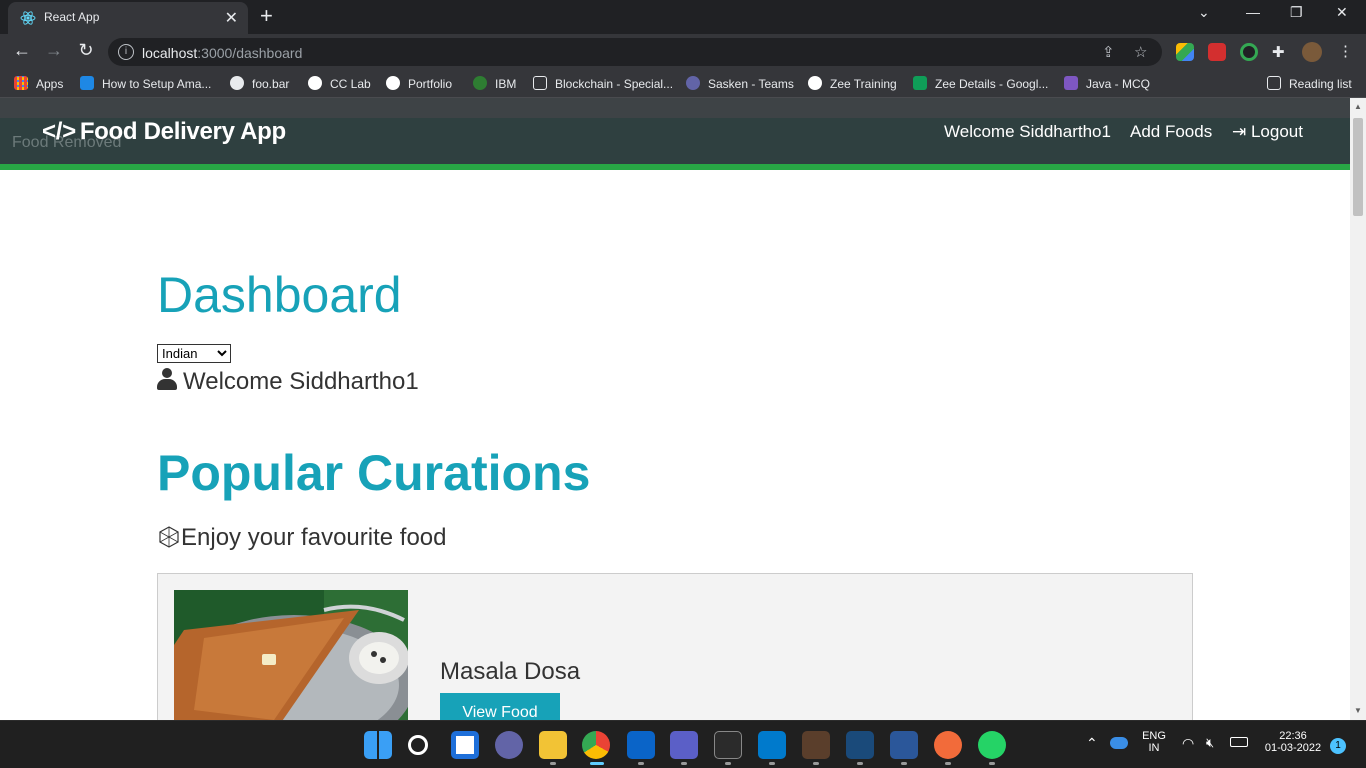 The image size is (1366, 768). What do you see at coordinates (291, 655) in the screenshot?
I see `food-image` at bounding box center [291, 655].